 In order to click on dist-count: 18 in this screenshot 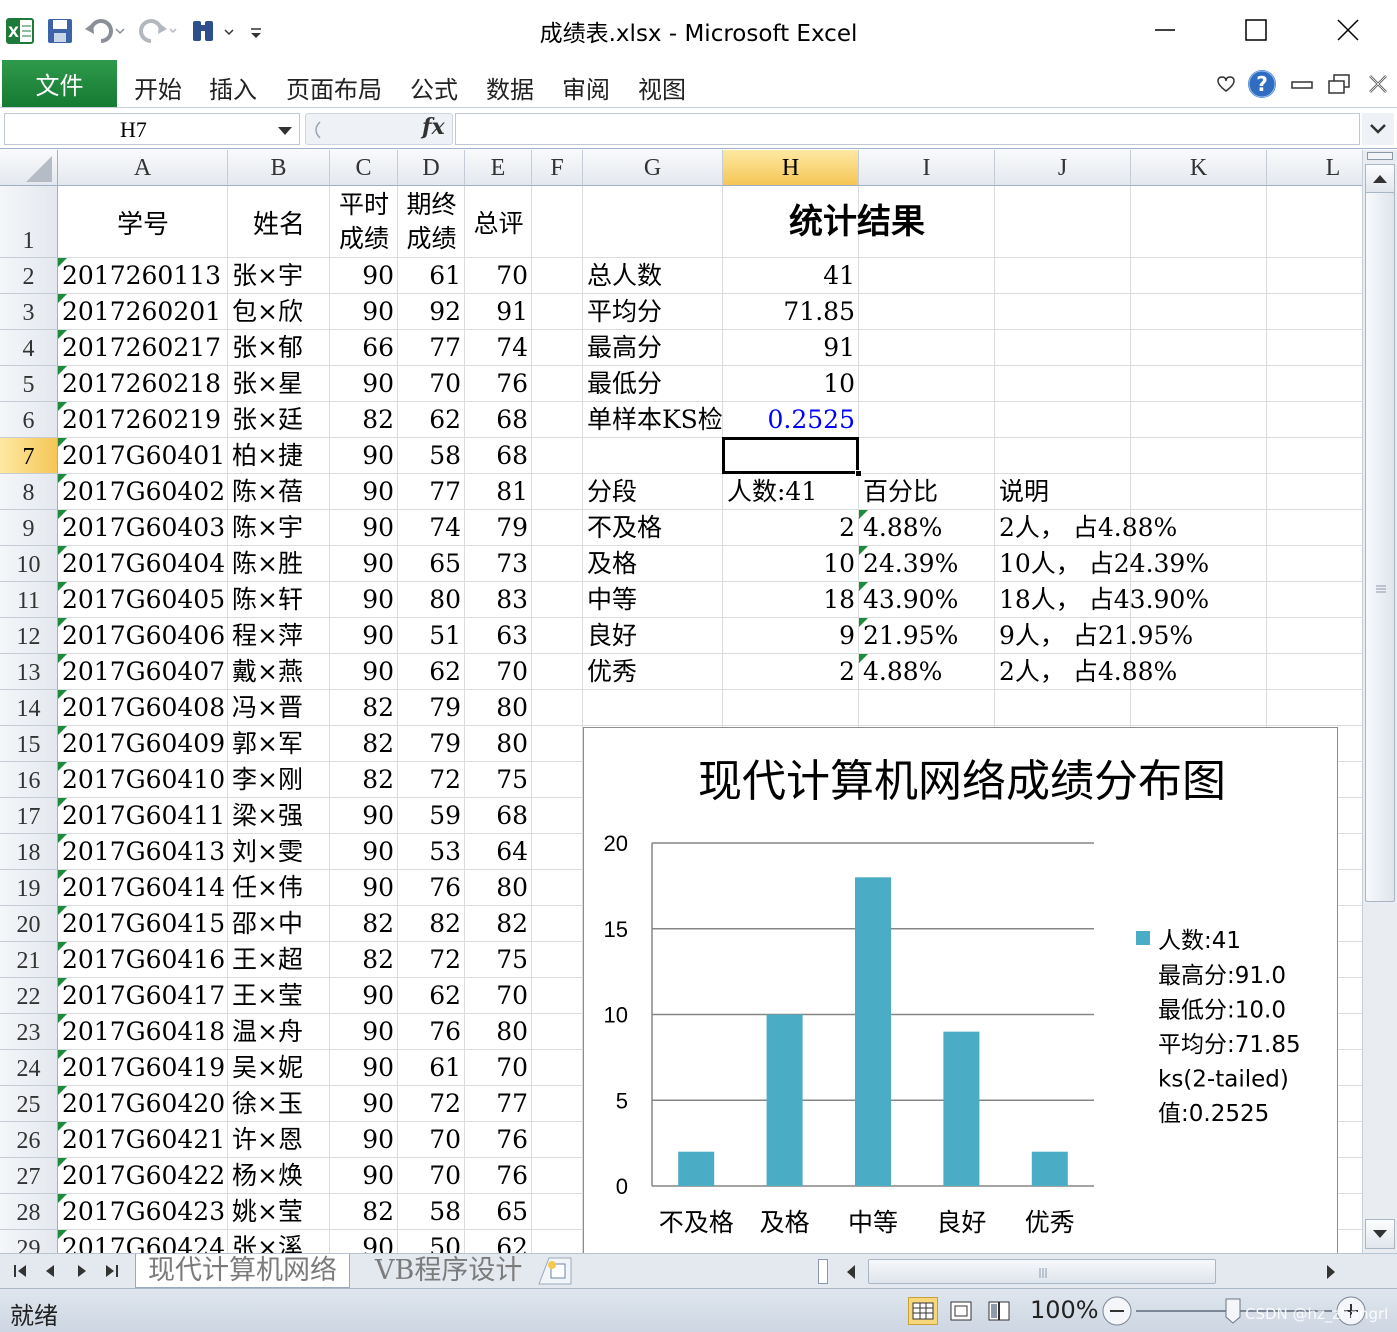, I will do `click(791, 600)`.